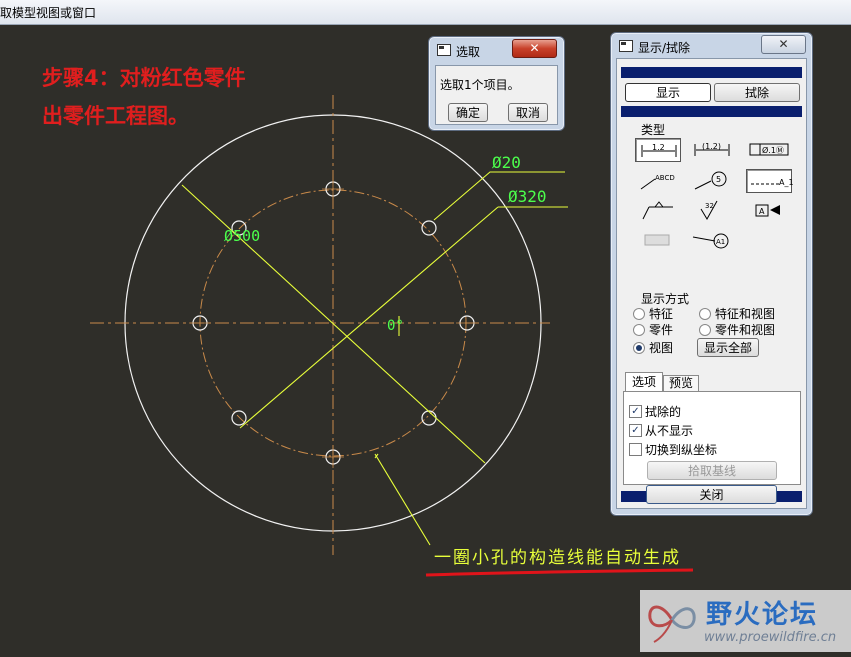  Describe the element at coordinates (745, 314) in the screenshot. I see `mode-feature-view-label: 特征和视图` at that location.